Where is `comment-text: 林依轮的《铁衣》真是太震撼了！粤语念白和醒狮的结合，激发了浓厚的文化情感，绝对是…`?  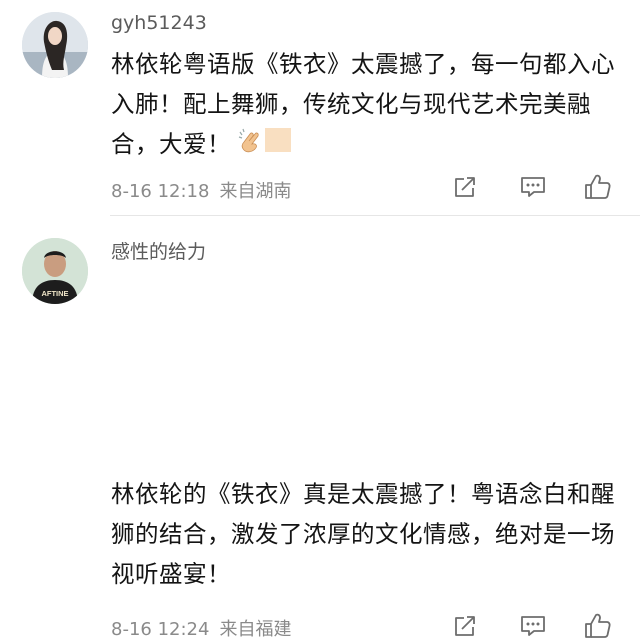 comment-text: 林依轮的《铁衣》真是太震撼了！粤语念白和醒狮的结合，激发了浓厚的文化情感，绝对是… is located at coordinates (363, 534).